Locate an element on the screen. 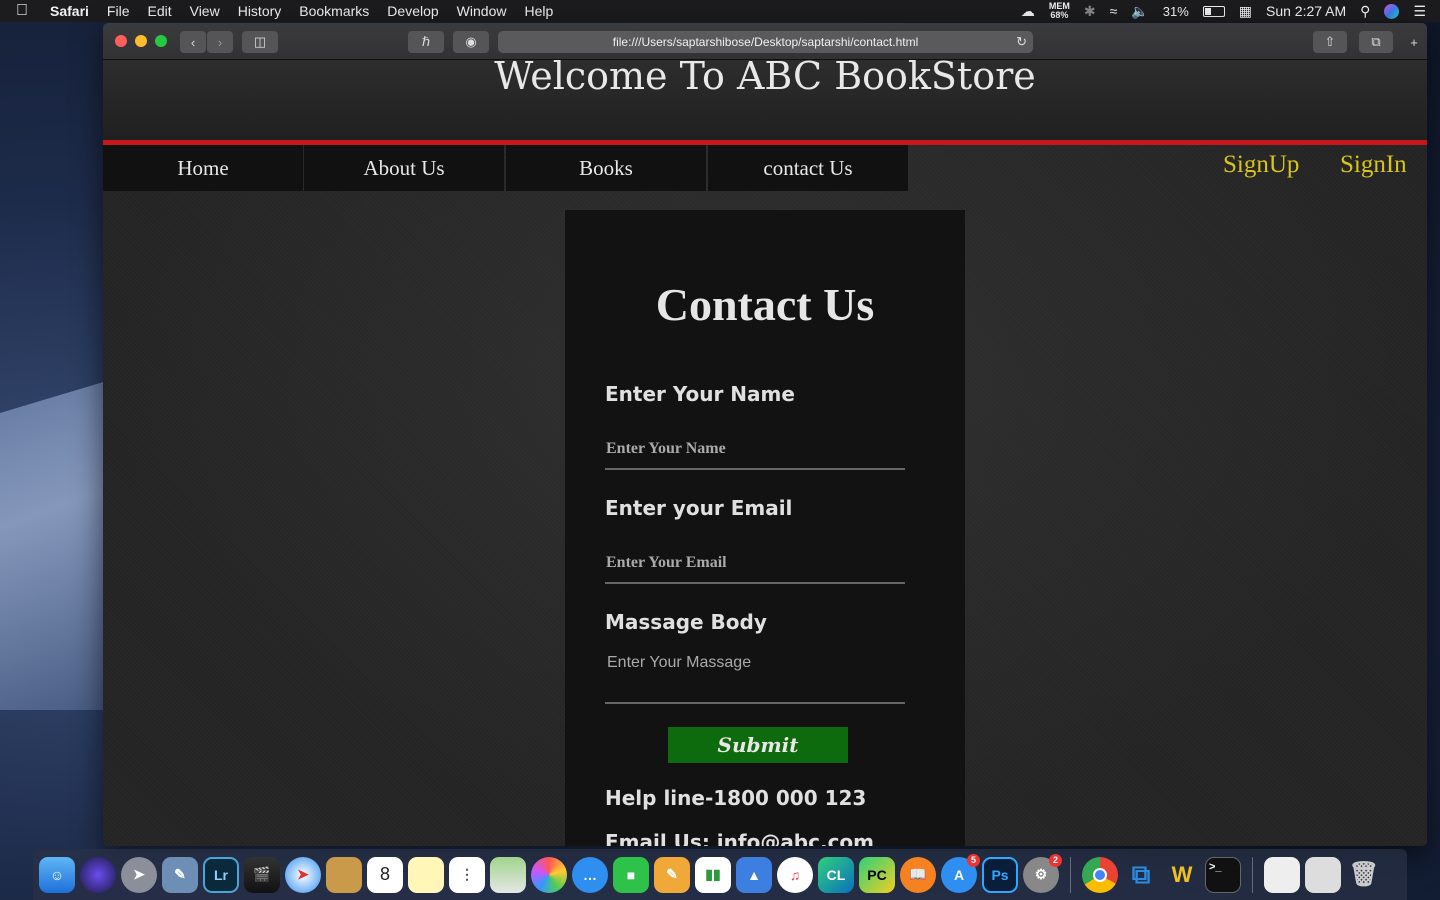 The image size is (1440, 900). tabs-icon: ⧉ is located at coordinates (1376, 41).